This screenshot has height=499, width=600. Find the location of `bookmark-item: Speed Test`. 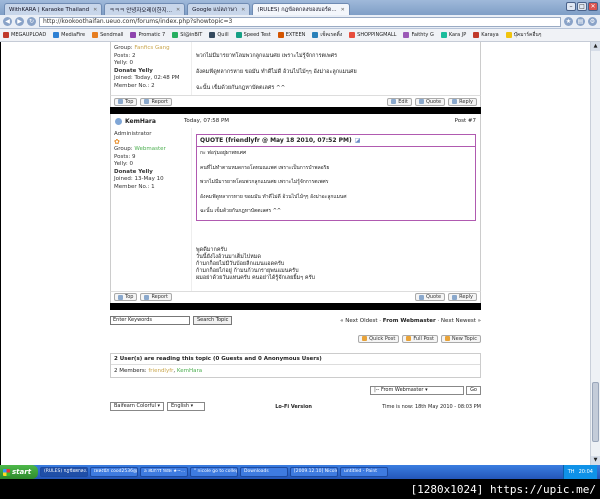

bookmark-item: Speed Test is located at coordinates (253, 35).